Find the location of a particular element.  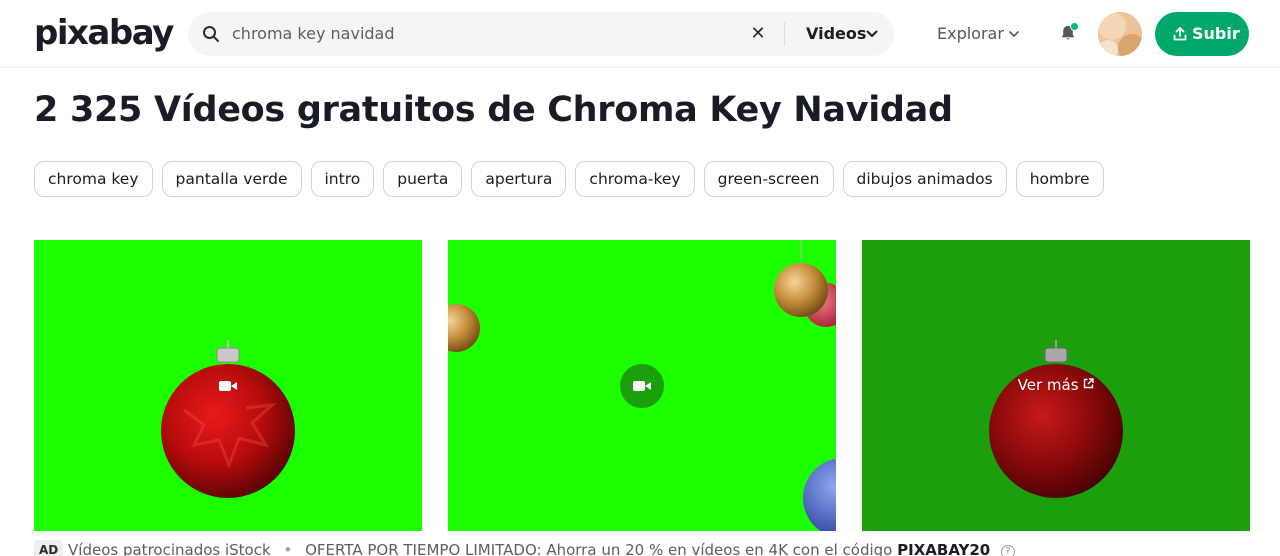

tag-chip: apertura is located at coordinates (519, 179).